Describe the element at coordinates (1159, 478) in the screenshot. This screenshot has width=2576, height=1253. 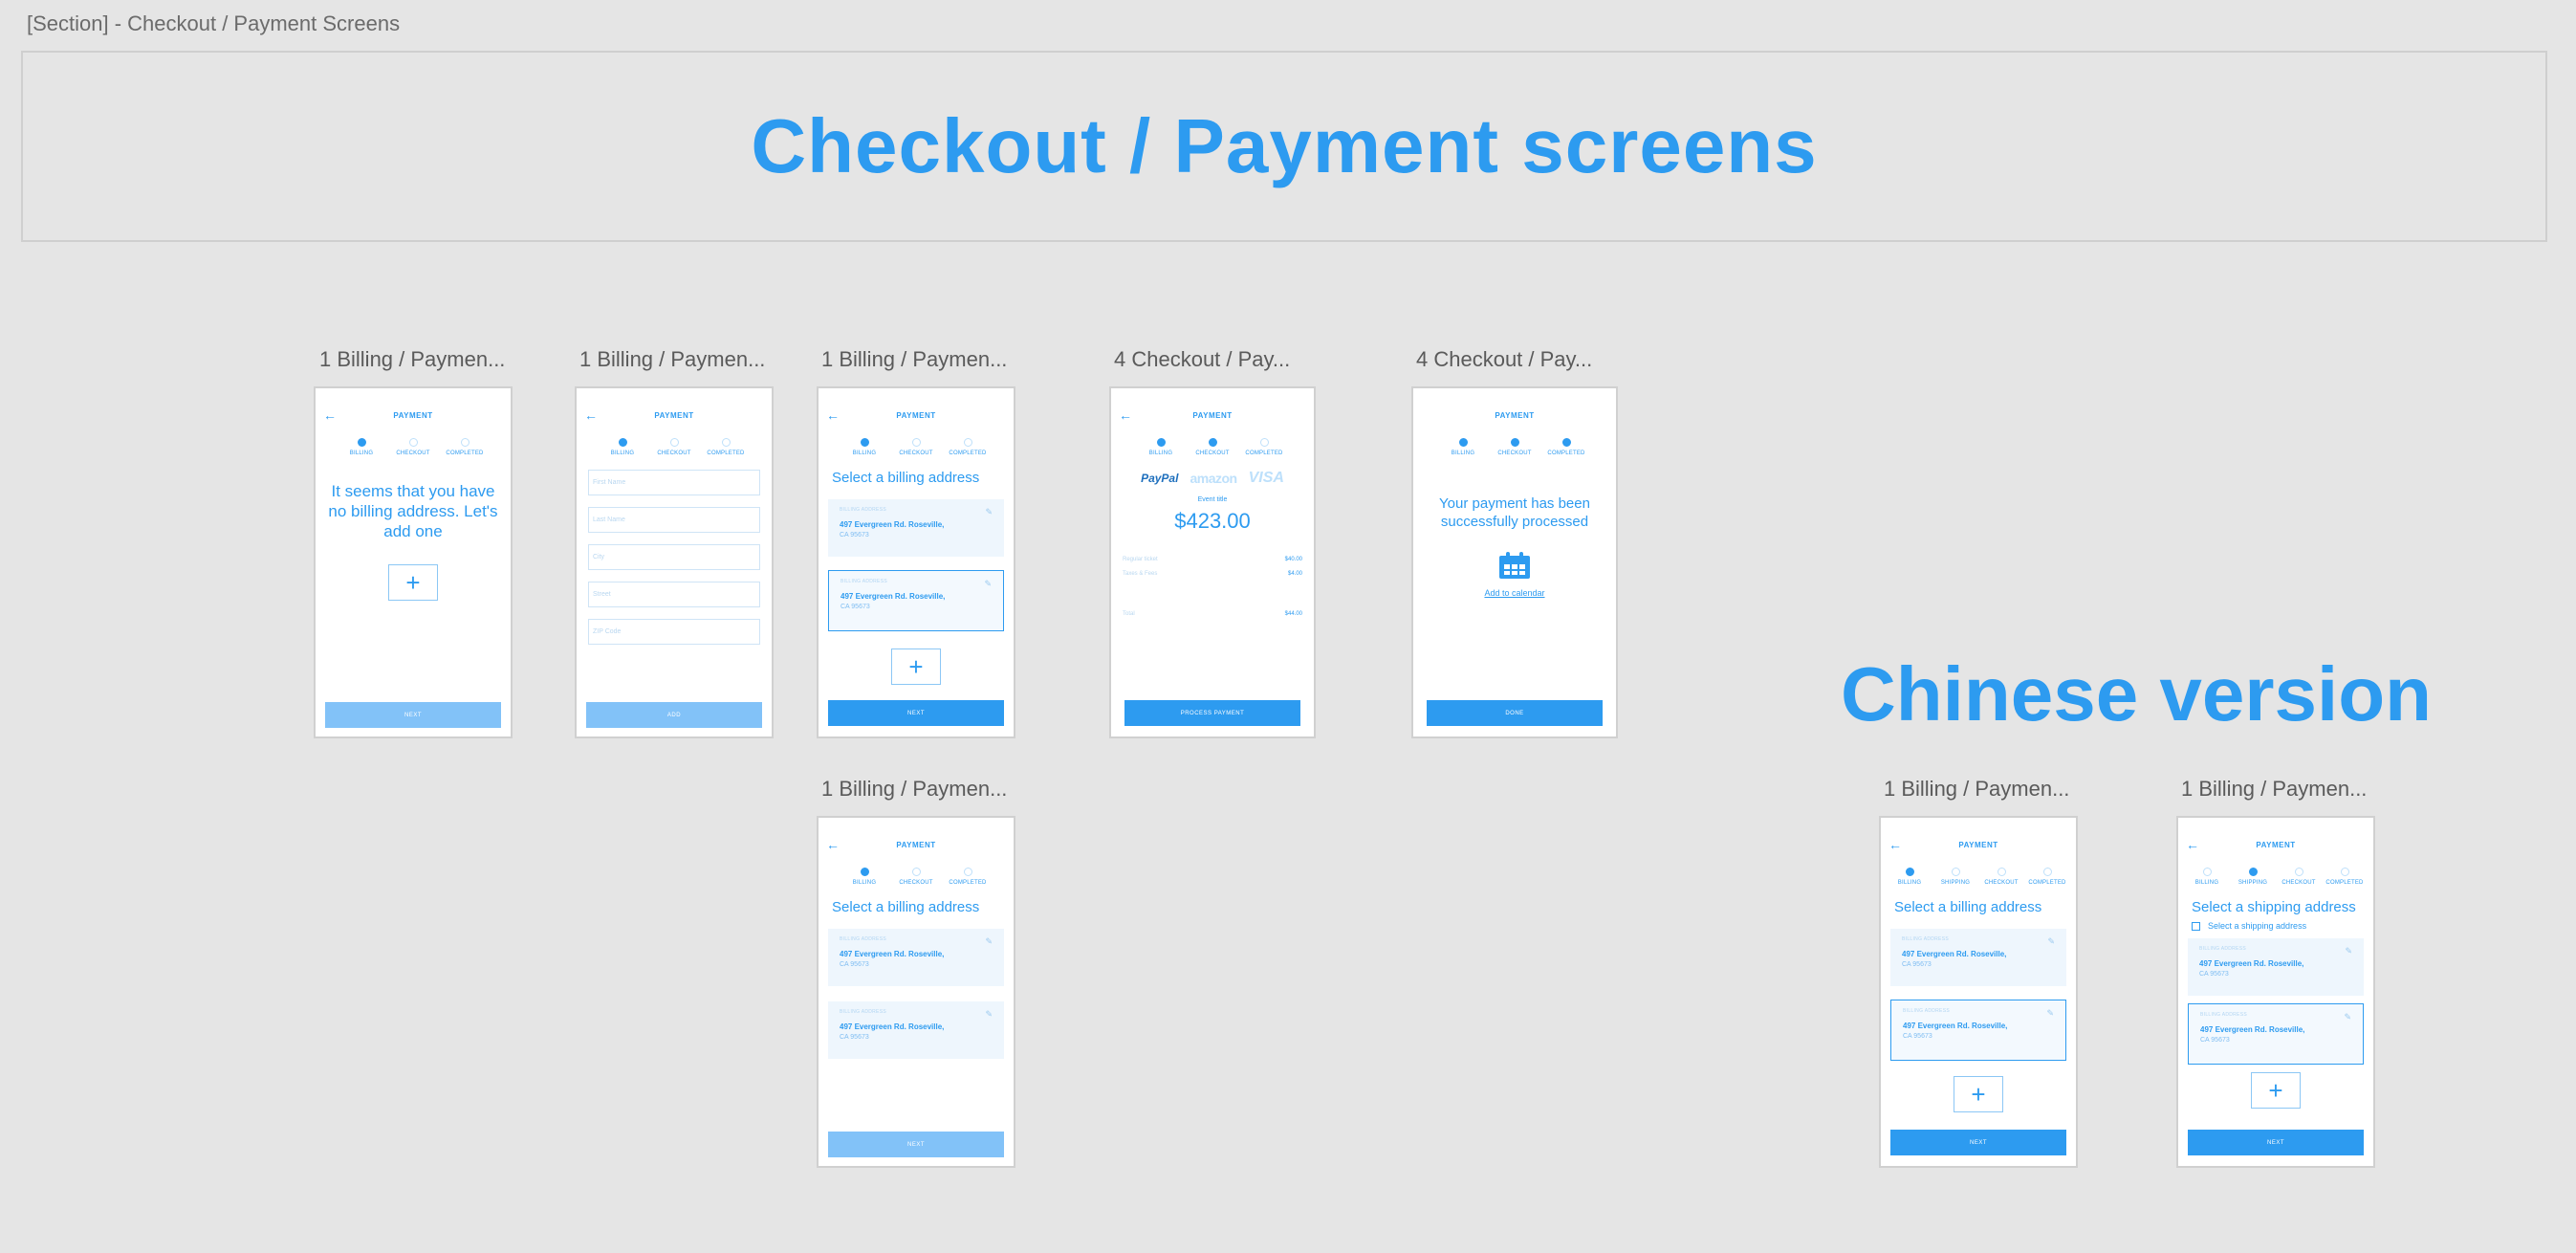
I see `paypal-option: PayPal` at that location.